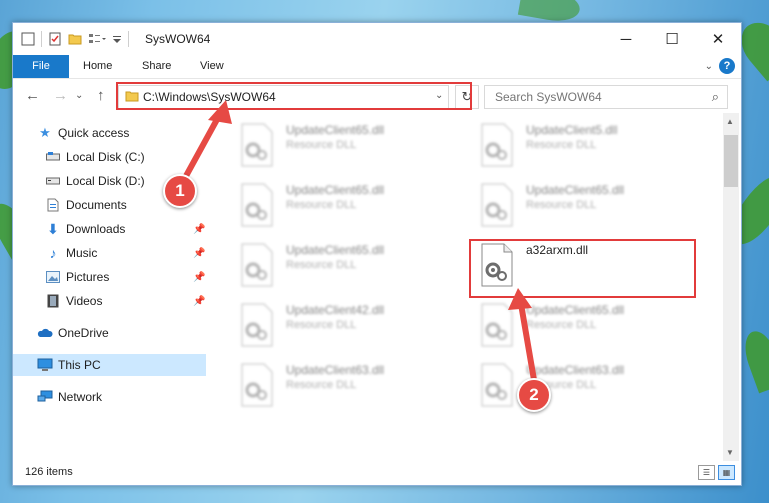 Image resolution: width=769 pixels, height=503 pixels. I want to click on step-badge-2: 2, so click(534, 395).